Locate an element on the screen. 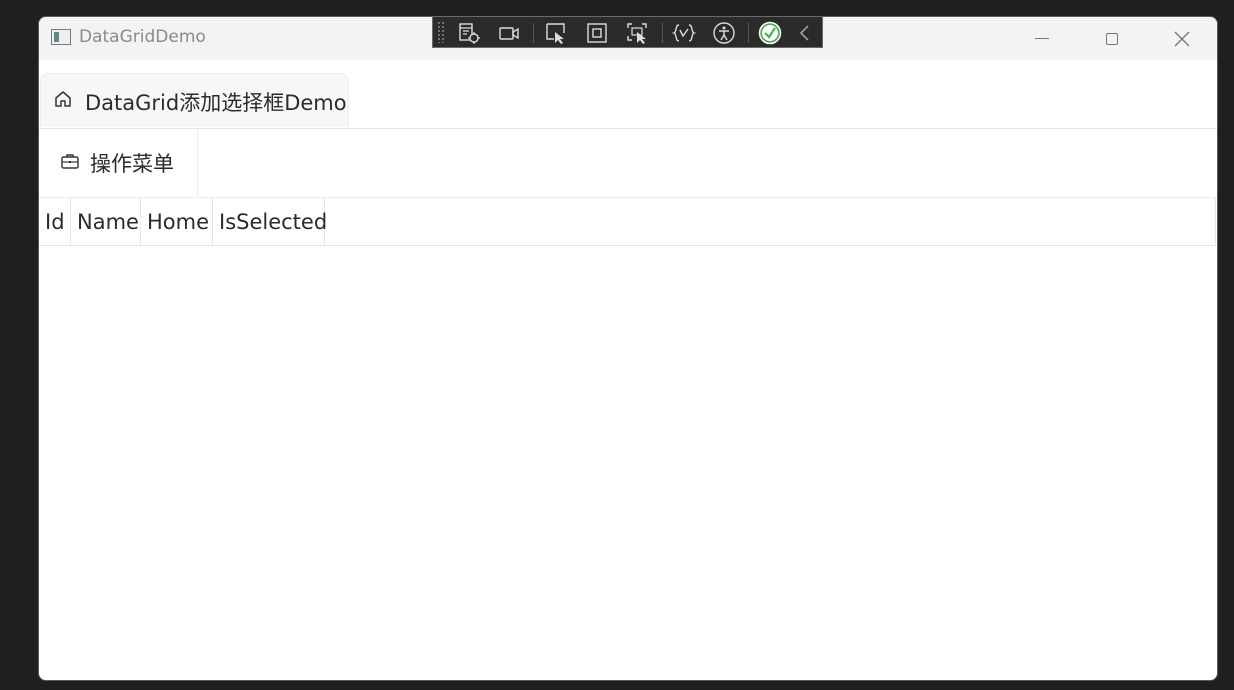  display-layout-adorners-icon is located at coordinates (597, 33).